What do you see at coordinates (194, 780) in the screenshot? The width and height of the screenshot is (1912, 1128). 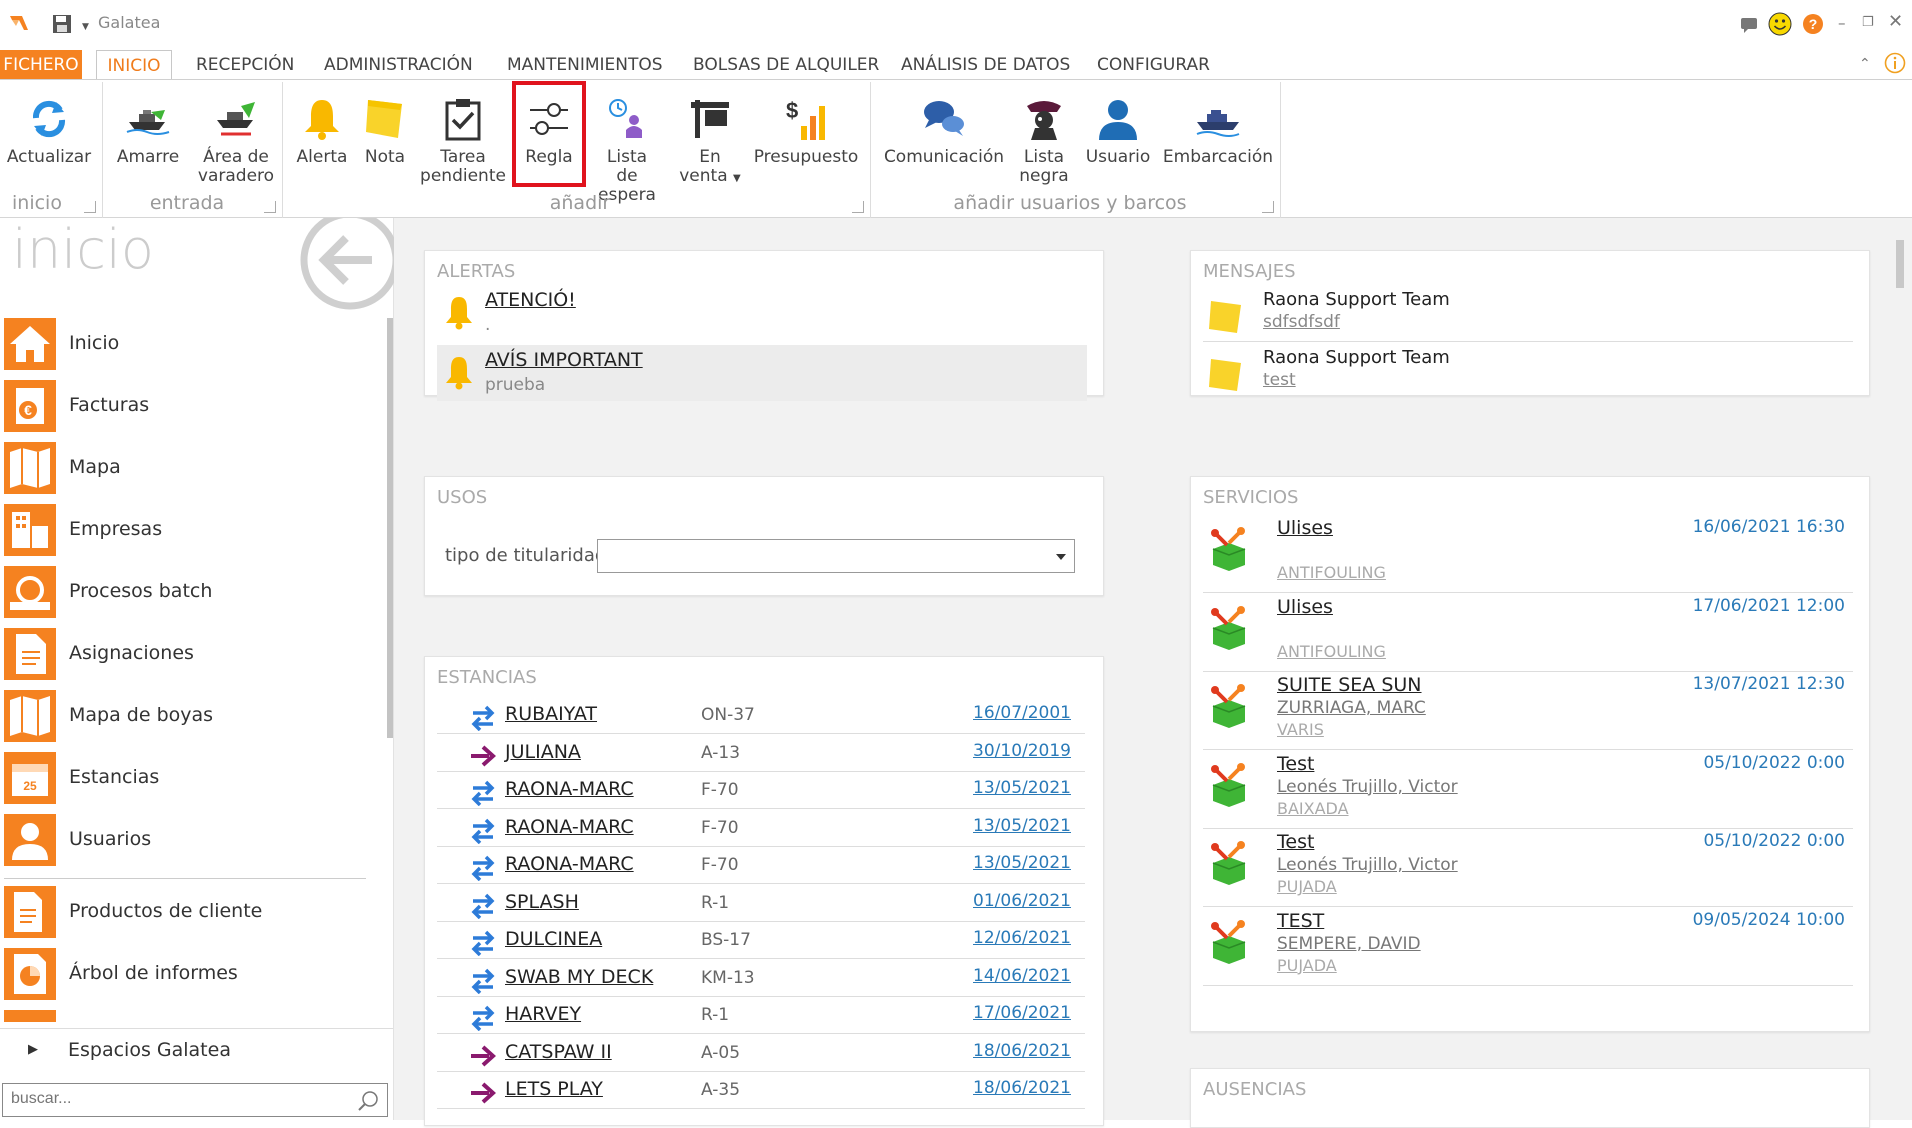 I see `sidebar-item-estancias: 25 Estancias` at bounding box center [194, 780].